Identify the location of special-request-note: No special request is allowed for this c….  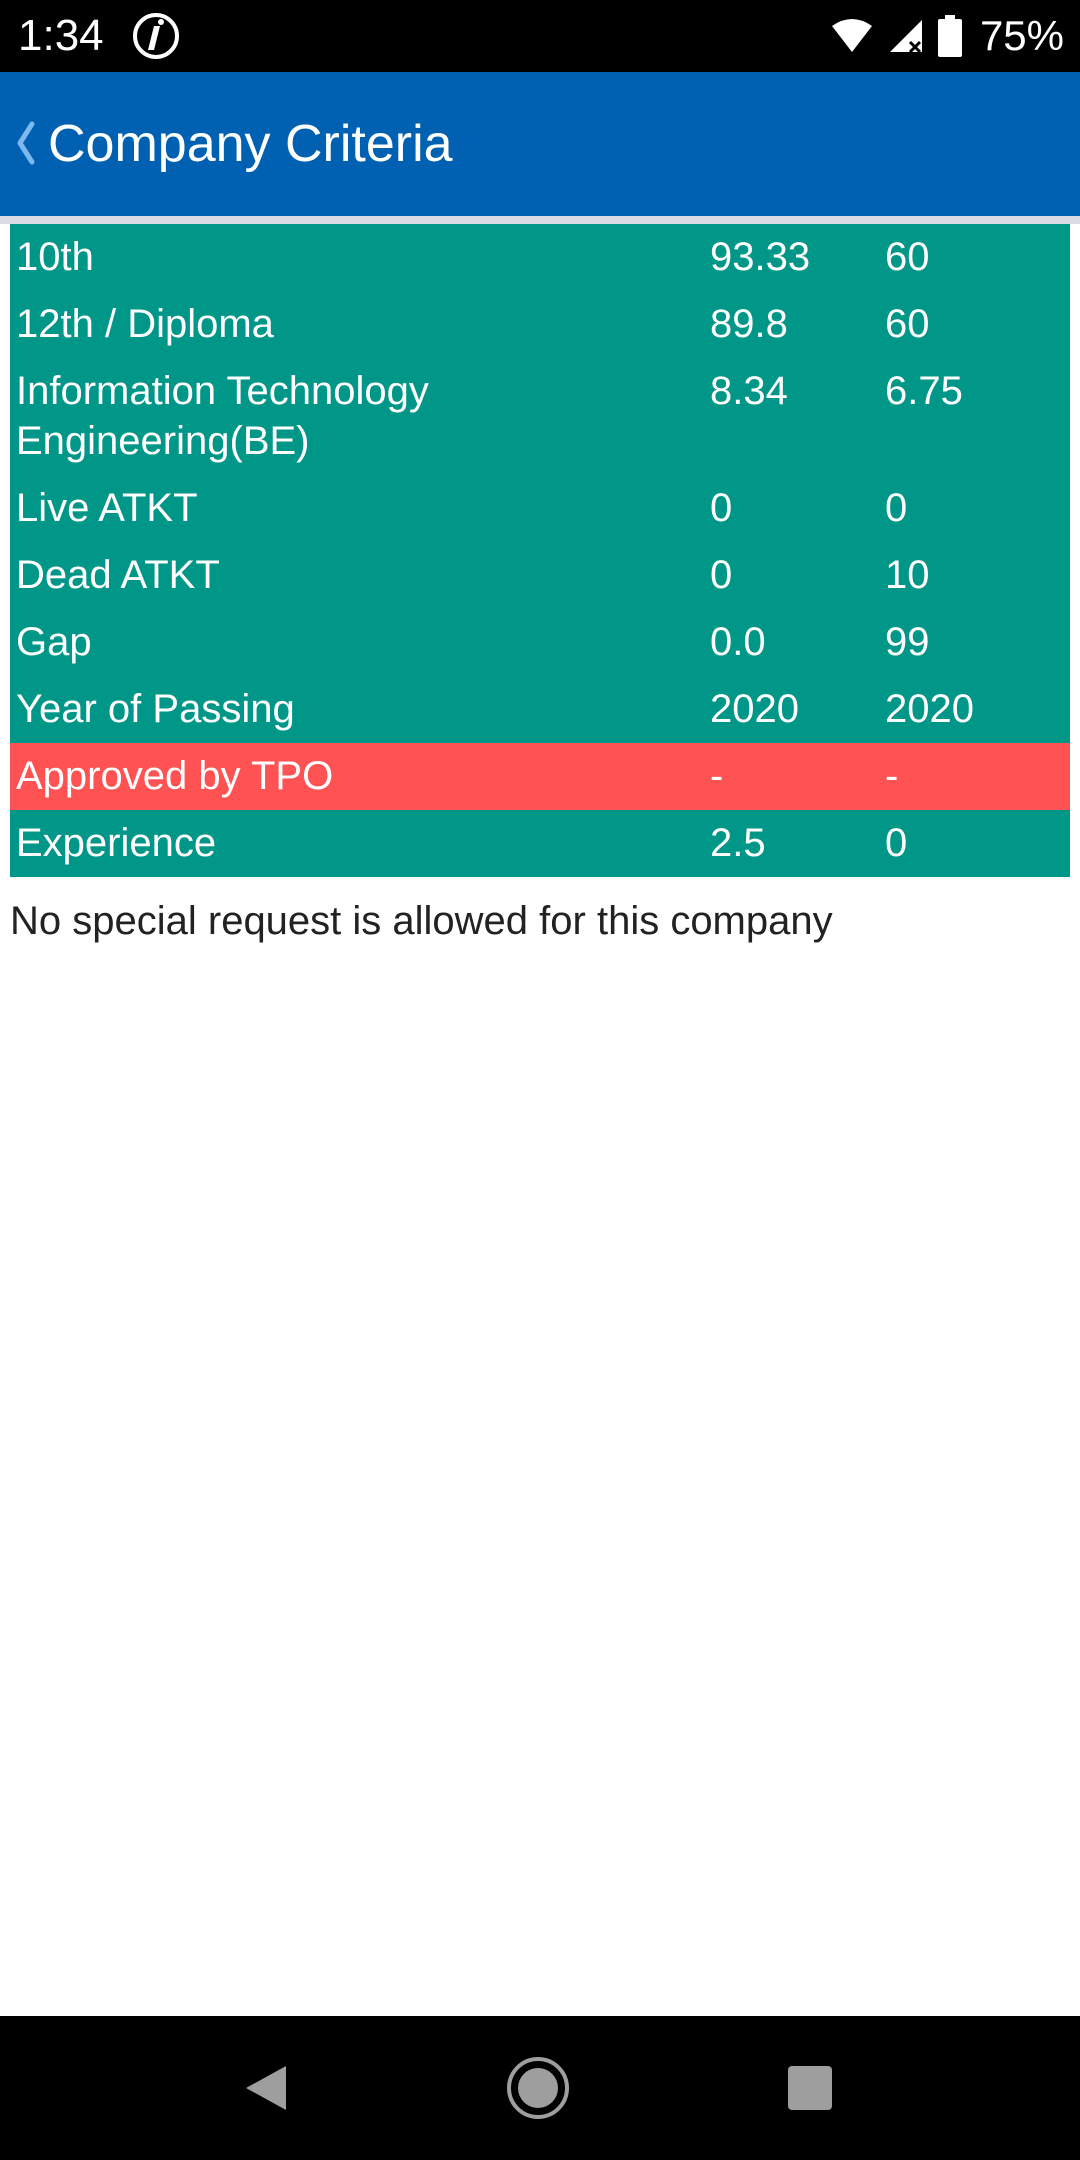
(421, 921).